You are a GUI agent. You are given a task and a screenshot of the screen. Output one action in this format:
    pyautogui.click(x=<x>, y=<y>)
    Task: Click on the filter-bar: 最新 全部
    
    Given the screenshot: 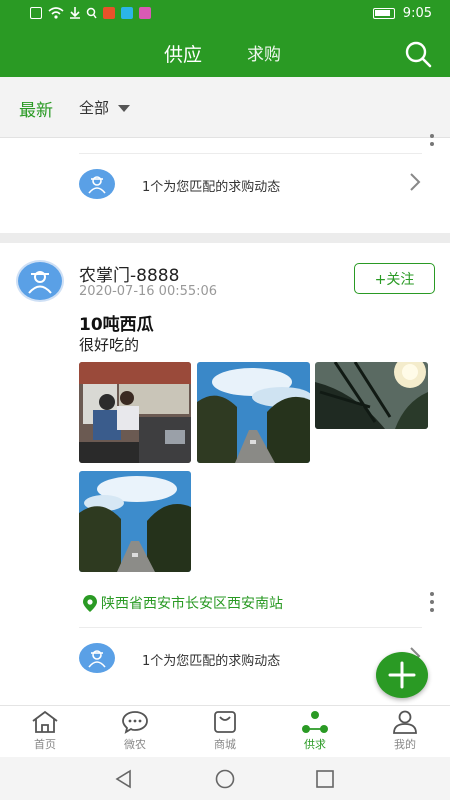 What is the action you would take?
    pyautogui.click(x=225, y=107)
    